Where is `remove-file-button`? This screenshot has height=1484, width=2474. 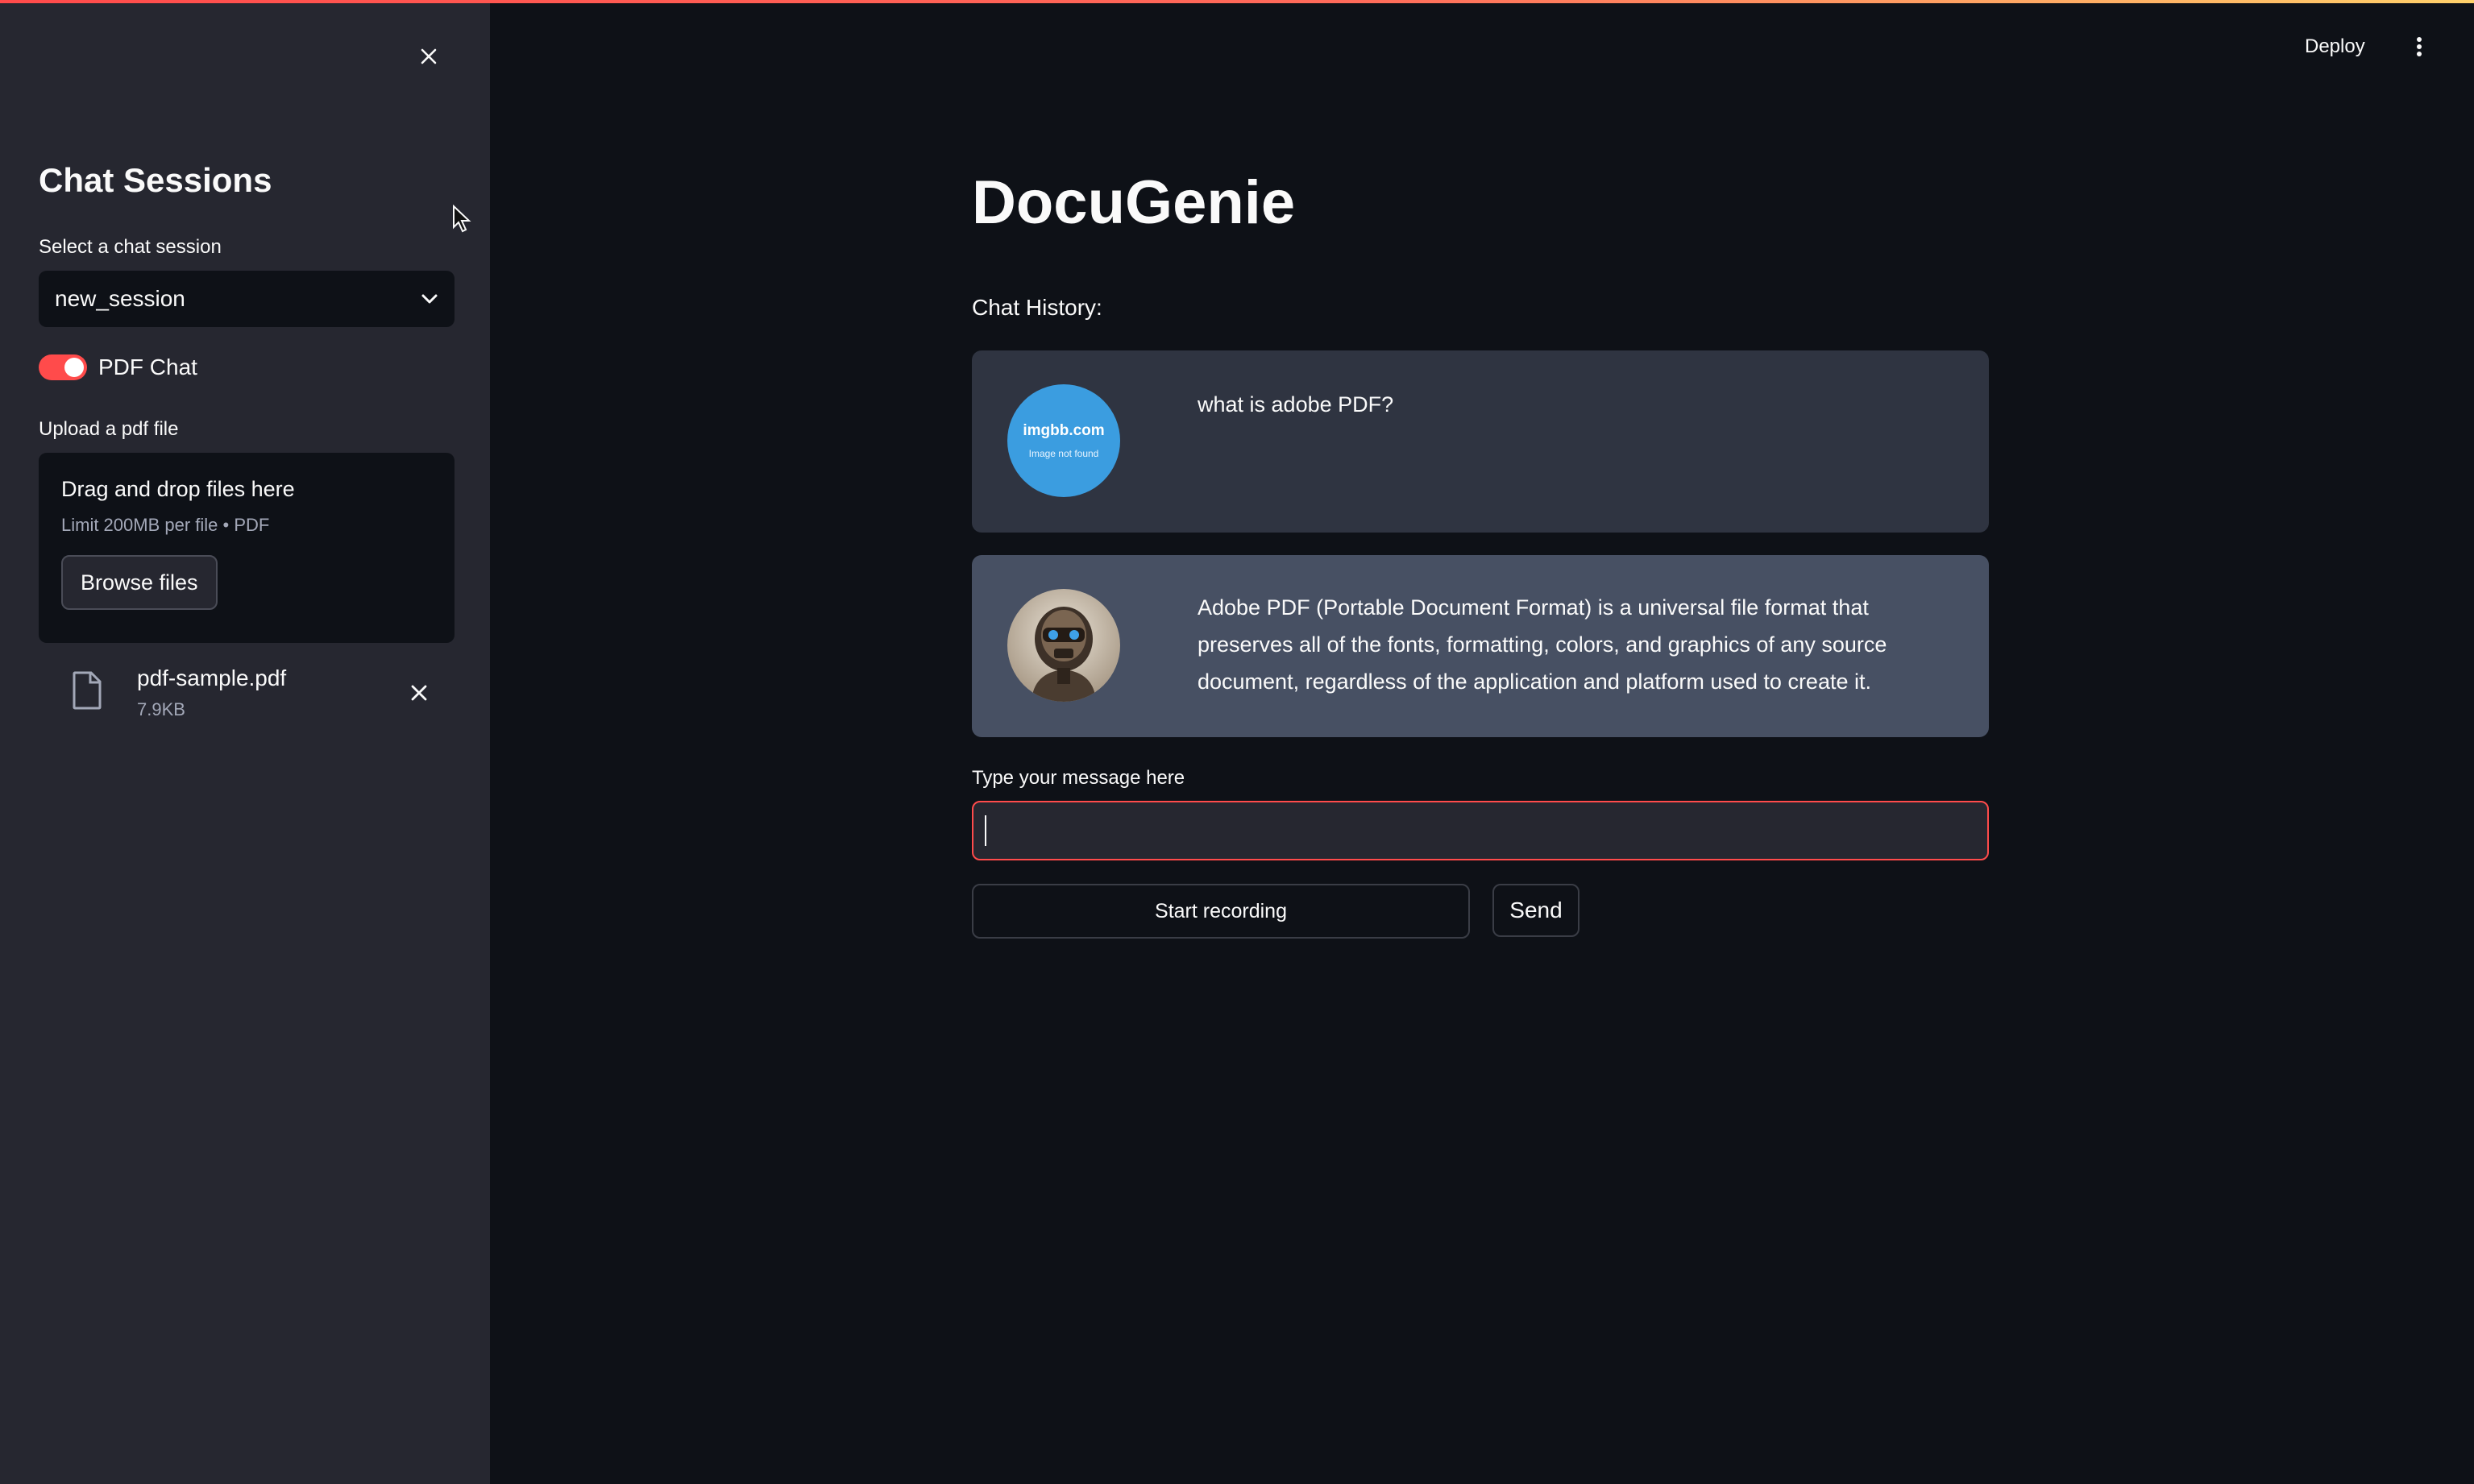
remove-file-button is located at coordinates (419, 693).